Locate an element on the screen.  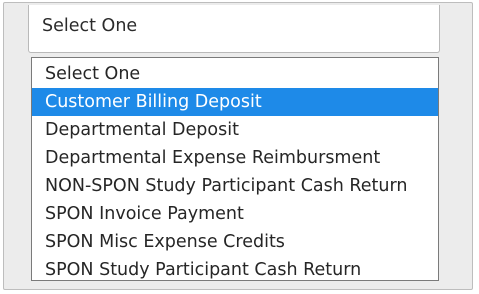
option-departmental-expense-reimbursment: Departmental Expense Reimbursment is located at coordinates (235, 158).